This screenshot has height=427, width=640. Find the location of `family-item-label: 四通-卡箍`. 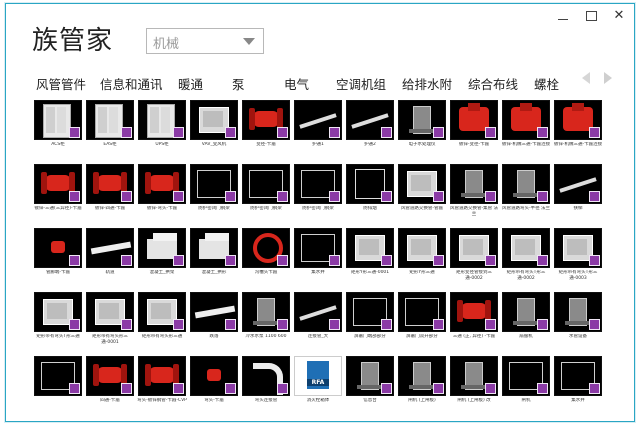

family-item-label: 四通-卡箍 is located at coordinates (110, 400).